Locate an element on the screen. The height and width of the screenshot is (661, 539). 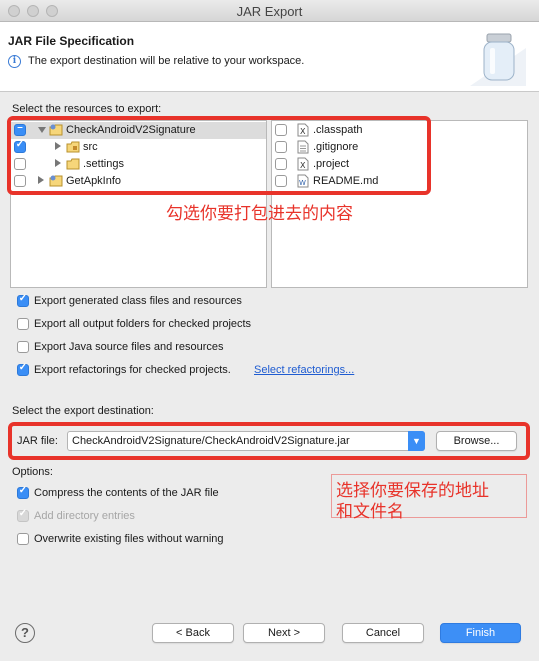
next-button: Next > is located at coordinates (284, 633).